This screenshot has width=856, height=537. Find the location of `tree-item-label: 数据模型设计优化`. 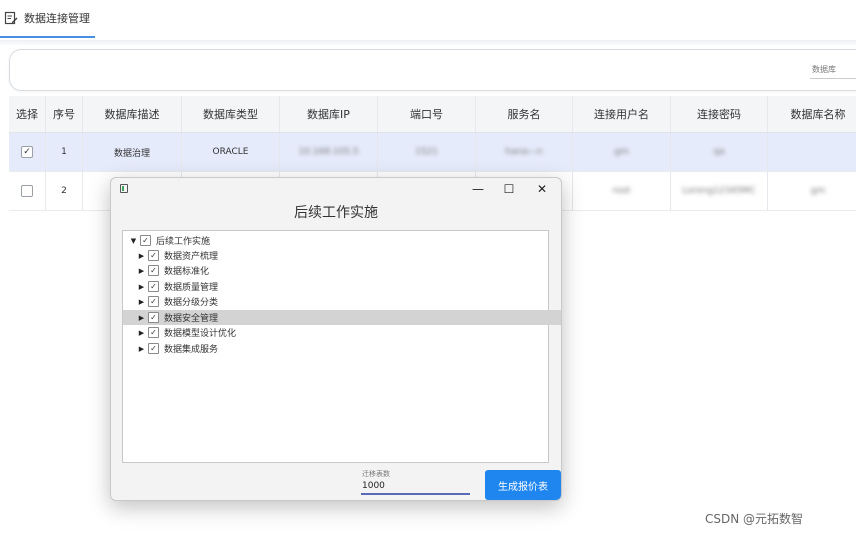

tree-item-label: 数据模型设计优化 is located at coordinates (200, 334).